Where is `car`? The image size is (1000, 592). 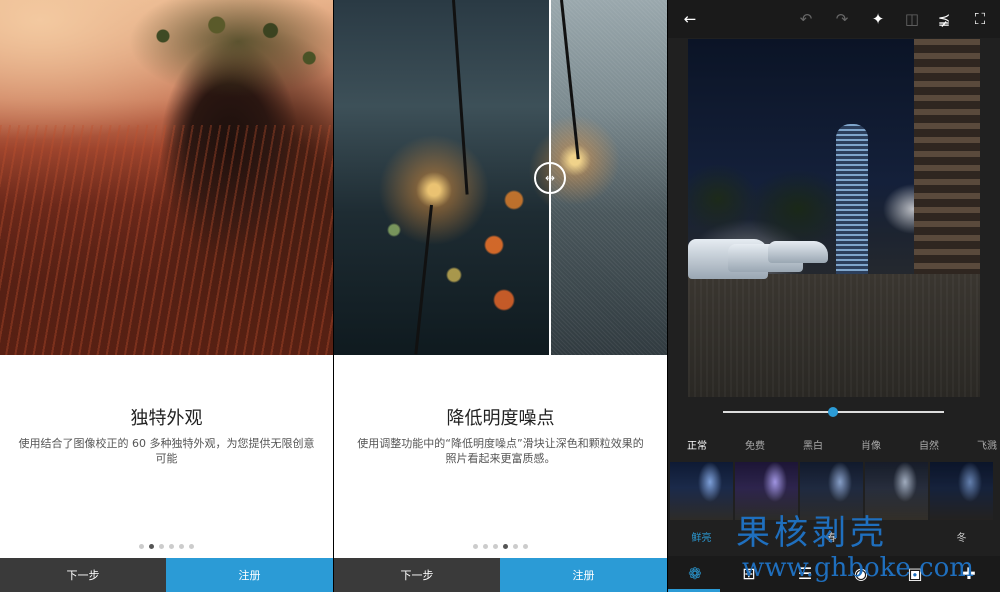
car is located at coordinates (798, 252).